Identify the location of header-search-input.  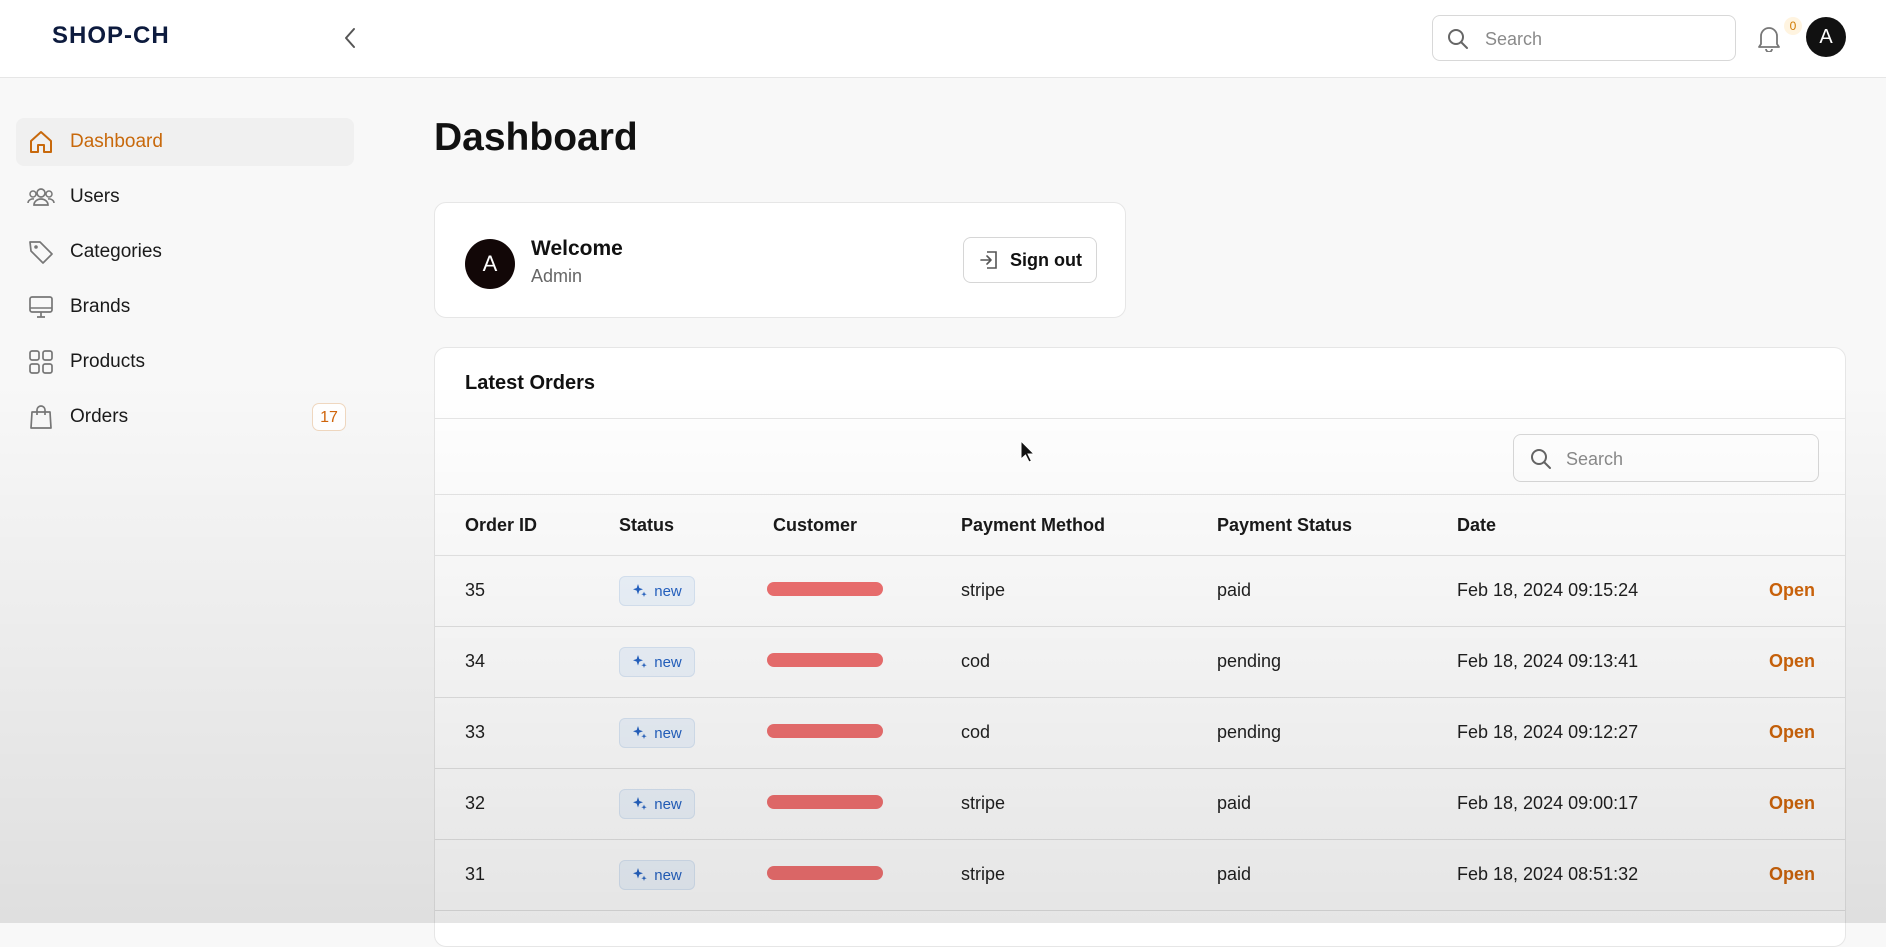
(1605, 39).